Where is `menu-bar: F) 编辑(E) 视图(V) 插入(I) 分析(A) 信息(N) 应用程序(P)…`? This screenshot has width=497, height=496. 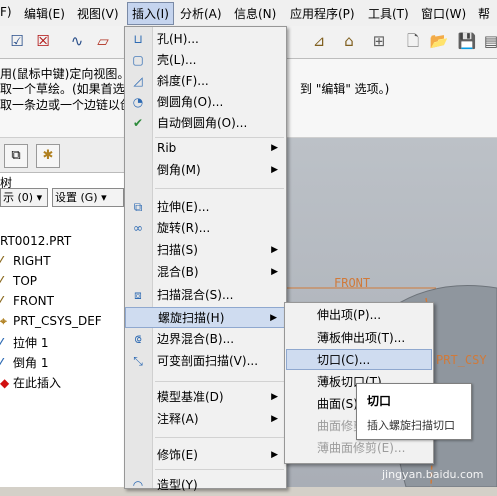 menu-bar: F) 编辑(E) 视图(V) 插入(I) 分析(A) 信息(N) 应用程序(P)… is located at coordinates (248, 13).